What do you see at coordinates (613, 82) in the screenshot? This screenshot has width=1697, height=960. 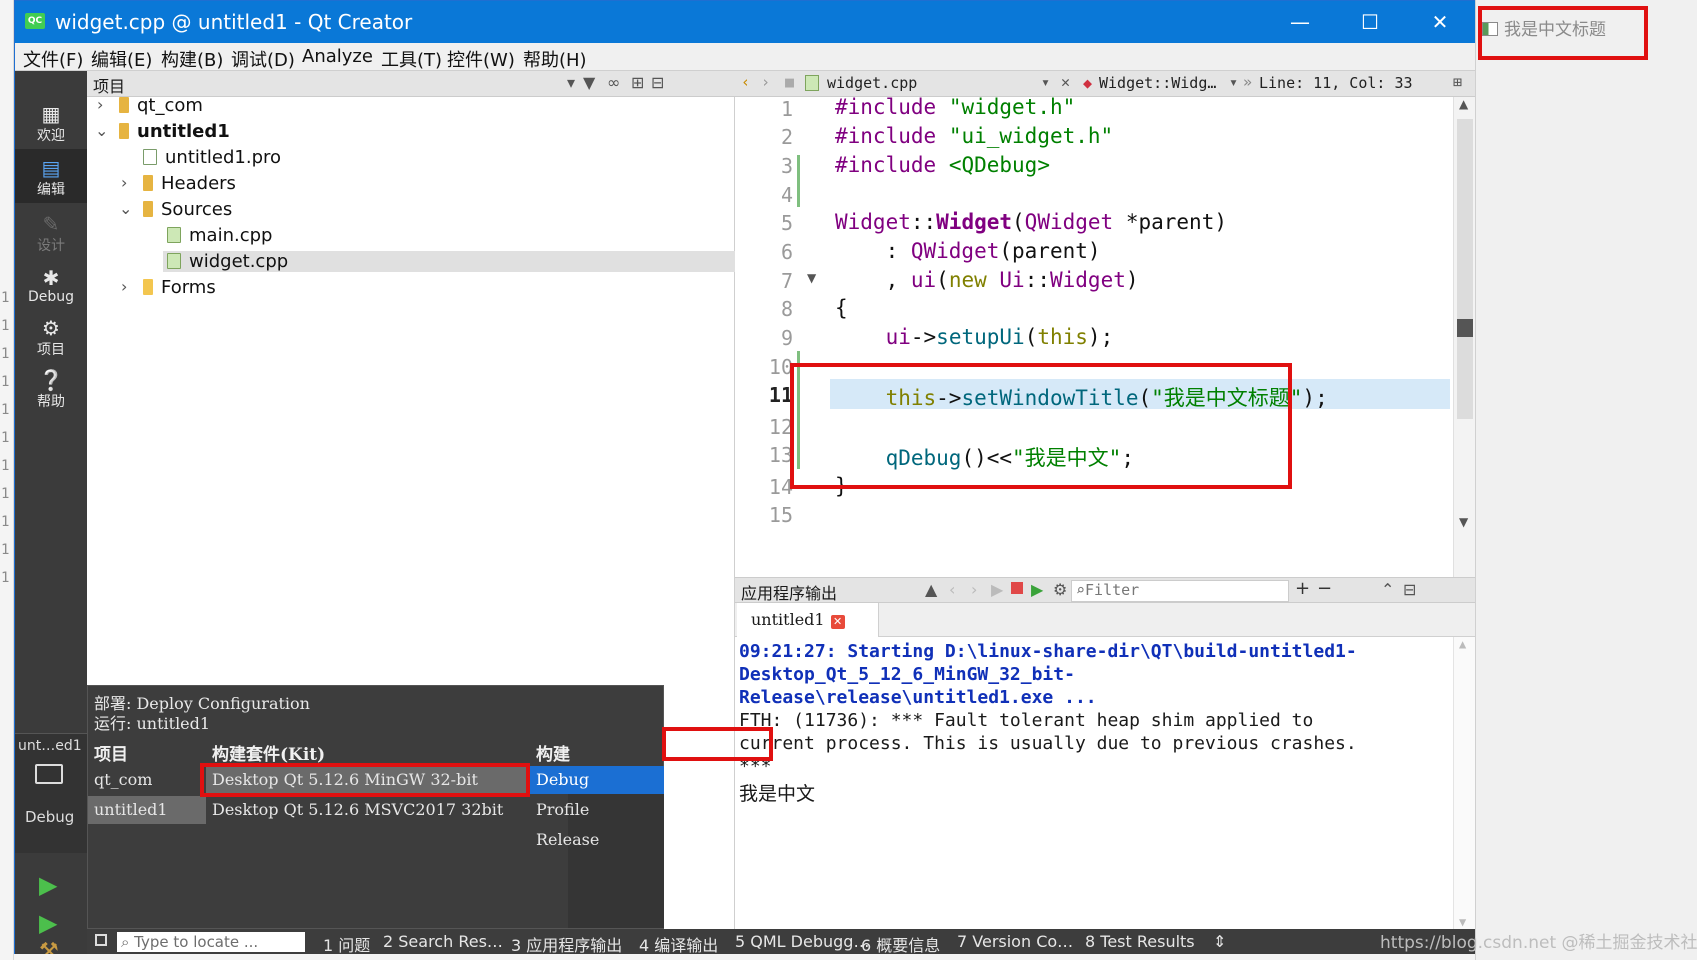 I see `link-icon: ∞` at bounding box center [613, 82].